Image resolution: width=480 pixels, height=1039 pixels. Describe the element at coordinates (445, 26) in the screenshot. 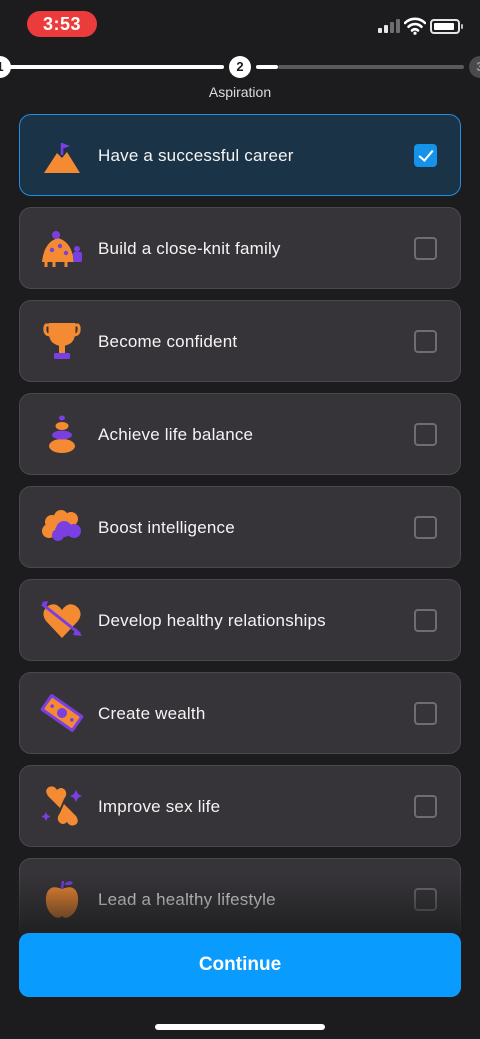

I see `battery-icon` at that location.